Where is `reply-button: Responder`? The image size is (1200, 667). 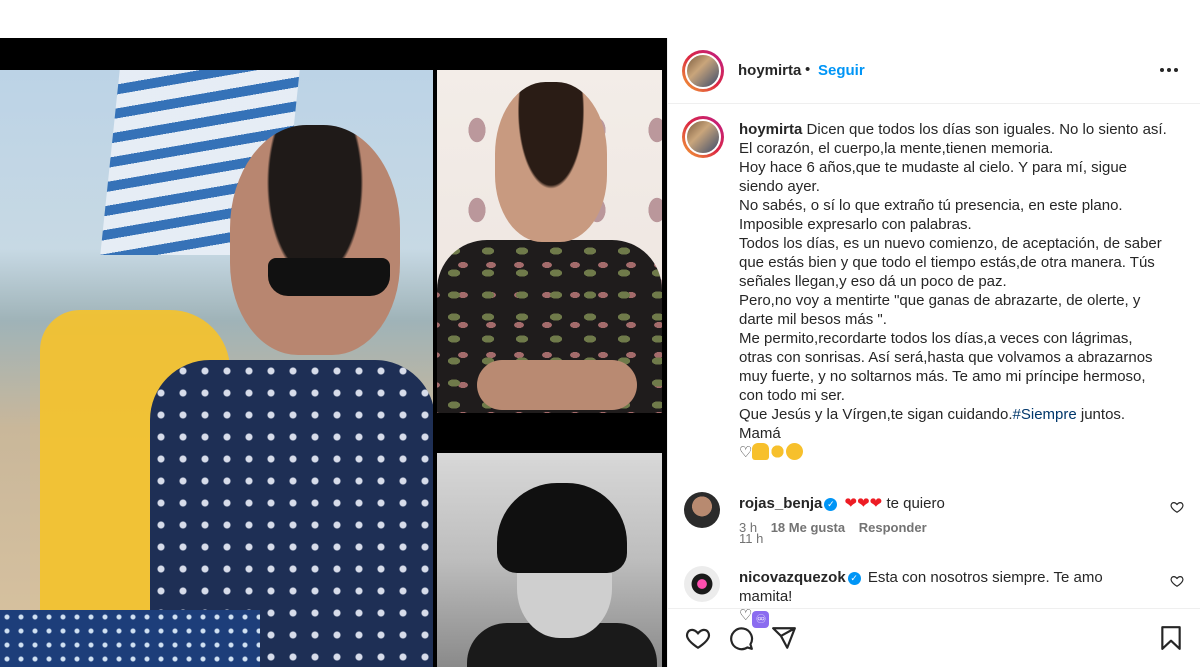 reply-button: Responder is located at coordinates (893, 527).